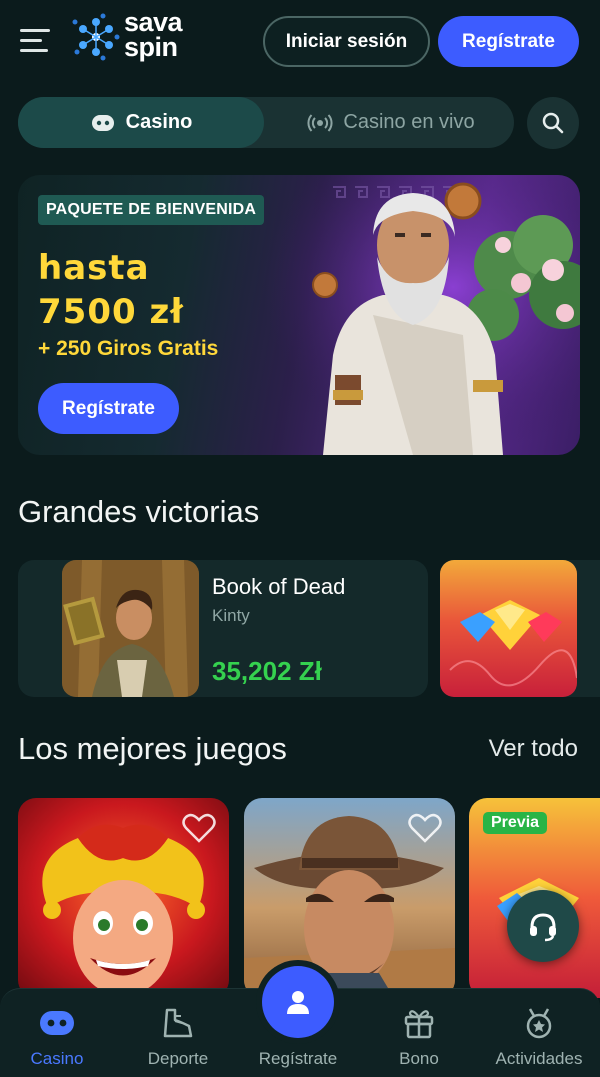 The height and width of the screenshot is (1077, 600). Describe the element at coordinates (533, 749) in the screenshot. I see `see-all-link: Ver todo` at that location.